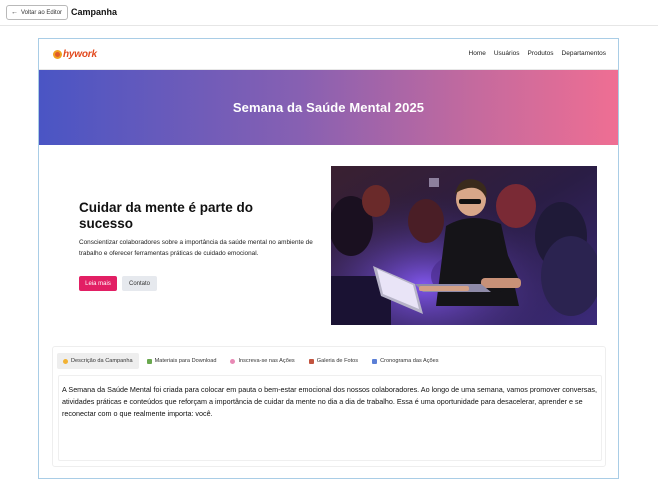 This screenshot has height=489, width=658. I want to click on nav-links: Home Usuários Produtos Departamentos, so click(537, 53).